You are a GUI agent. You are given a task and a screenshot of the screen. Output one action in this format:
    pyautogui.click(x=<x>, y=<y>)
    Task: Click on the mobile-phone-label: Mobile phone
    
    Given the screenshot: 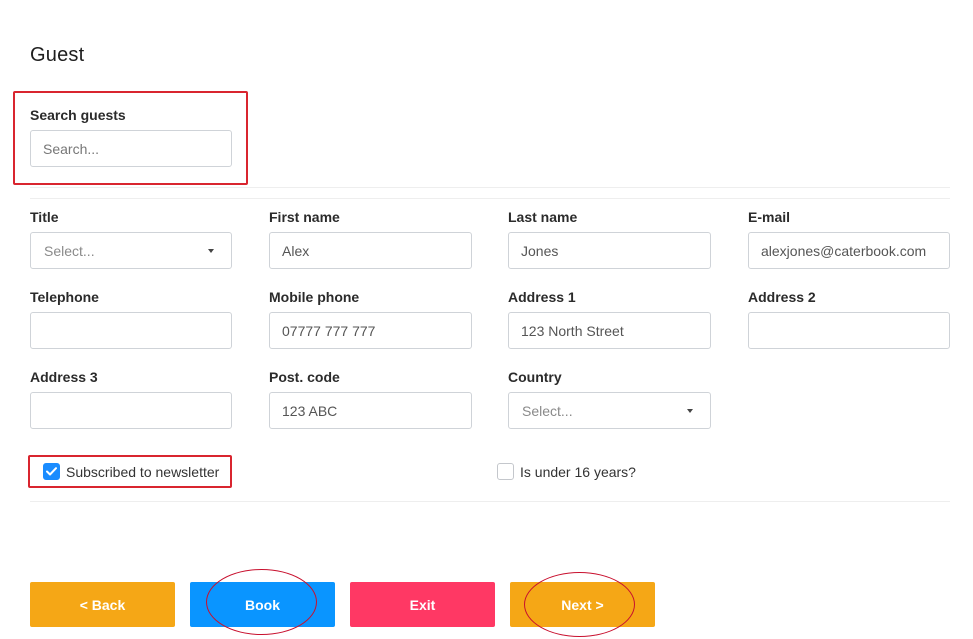 What is the action you would take?
    pyautogui.click(x=314, y=297)
    